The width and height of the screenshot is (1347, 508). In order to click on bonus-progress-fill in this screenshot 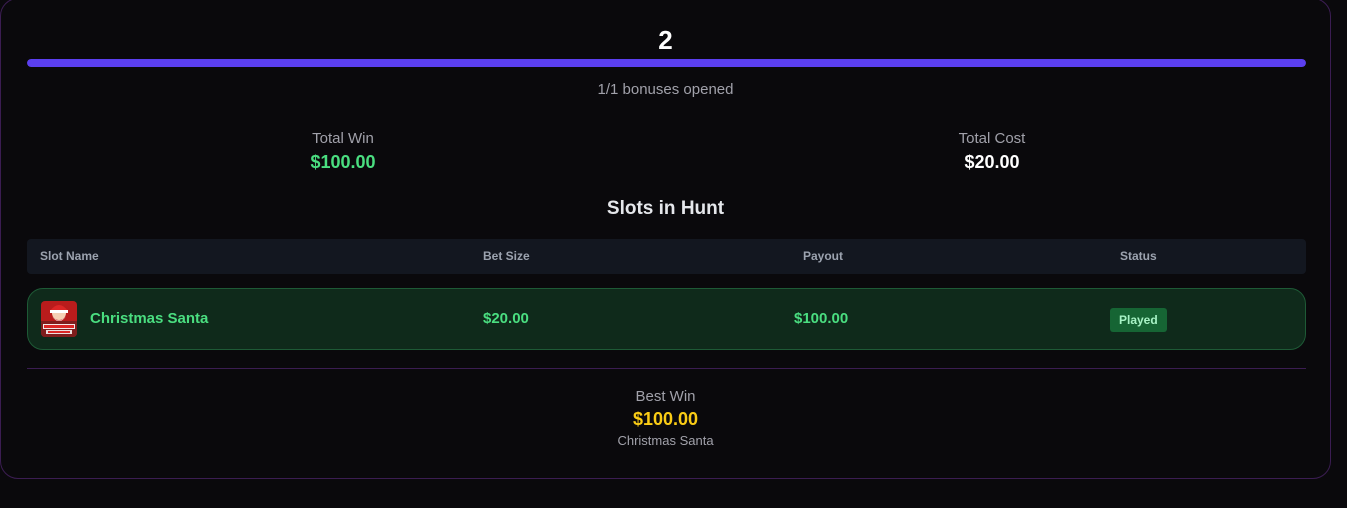, I will do `click(666, 63)`.